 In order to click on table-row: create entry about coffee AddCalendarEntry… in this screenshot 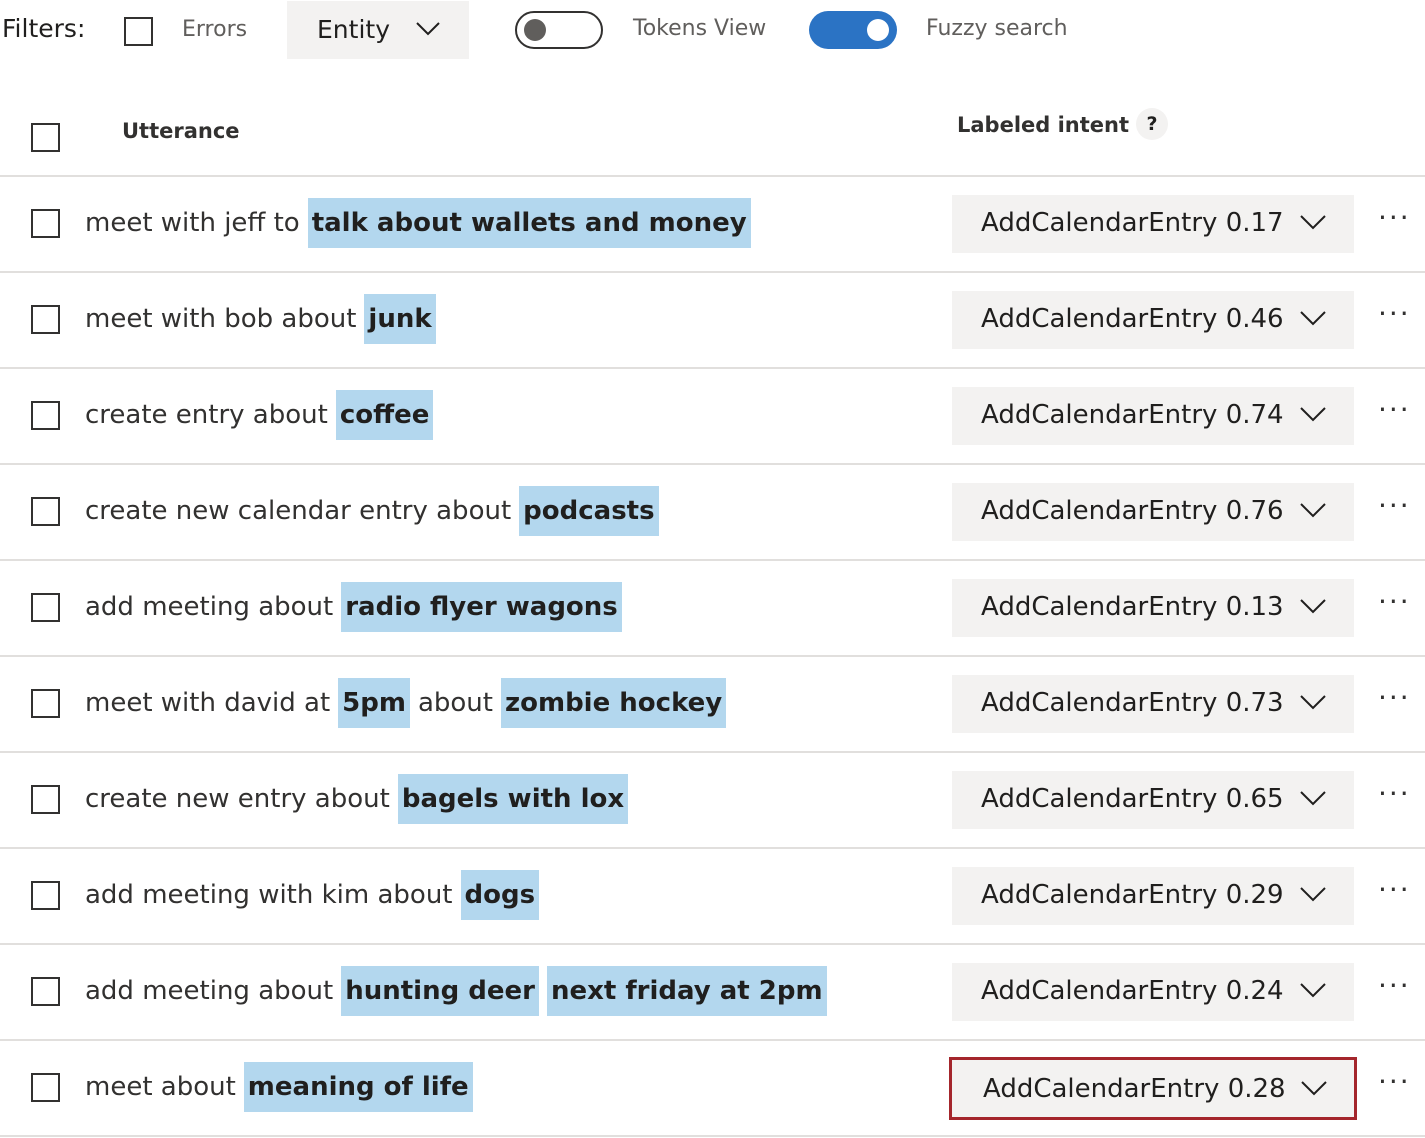, I will do `click(712, 417)`.